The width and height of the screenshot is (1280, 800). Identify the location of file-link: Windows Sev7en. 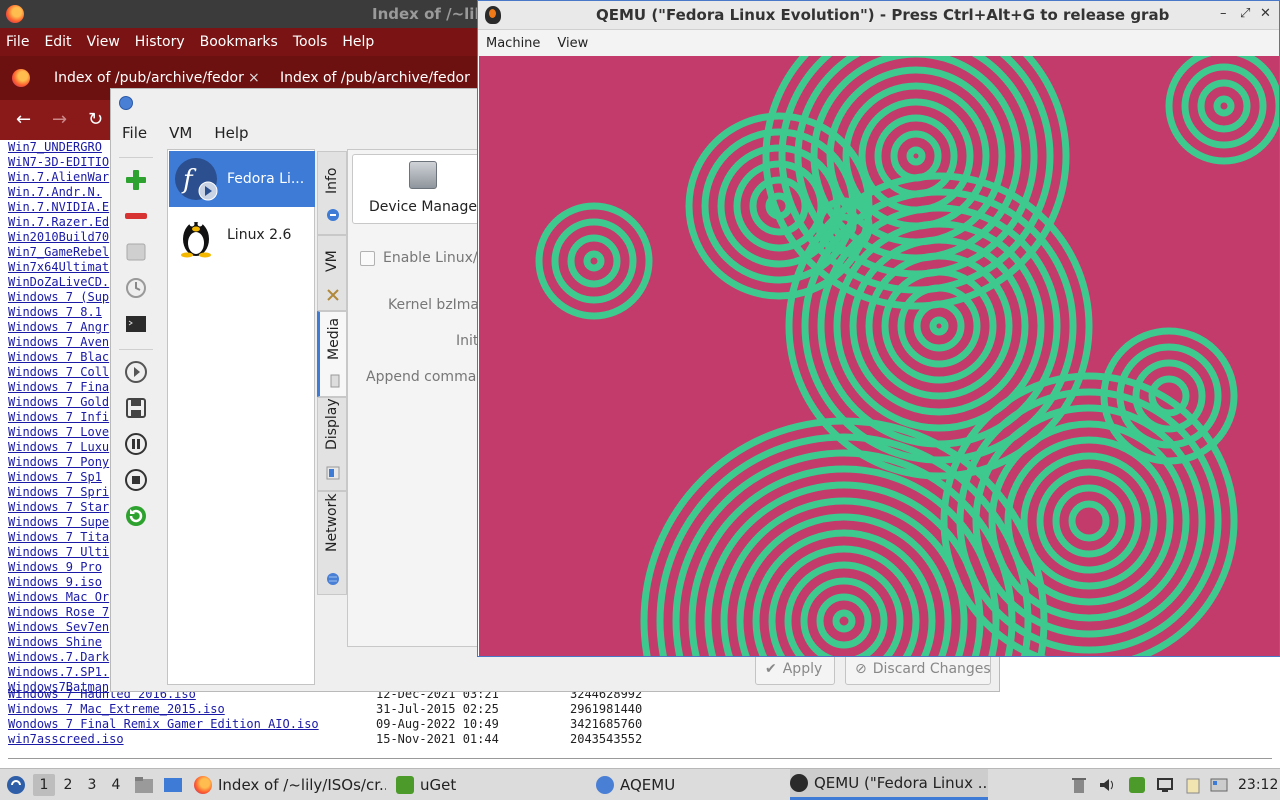
(58, 627).